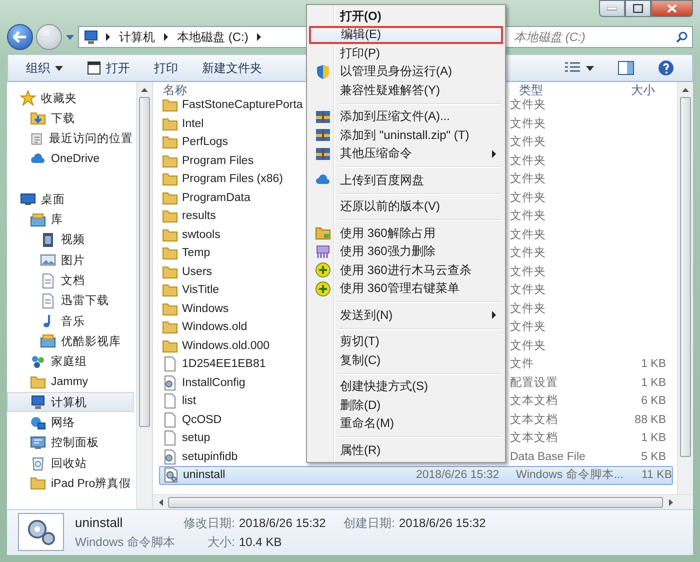 The image size is (700, 562). Describe the element at coordinates (196, 254) in the screenshot. I see `file-name: Temp` at that location.